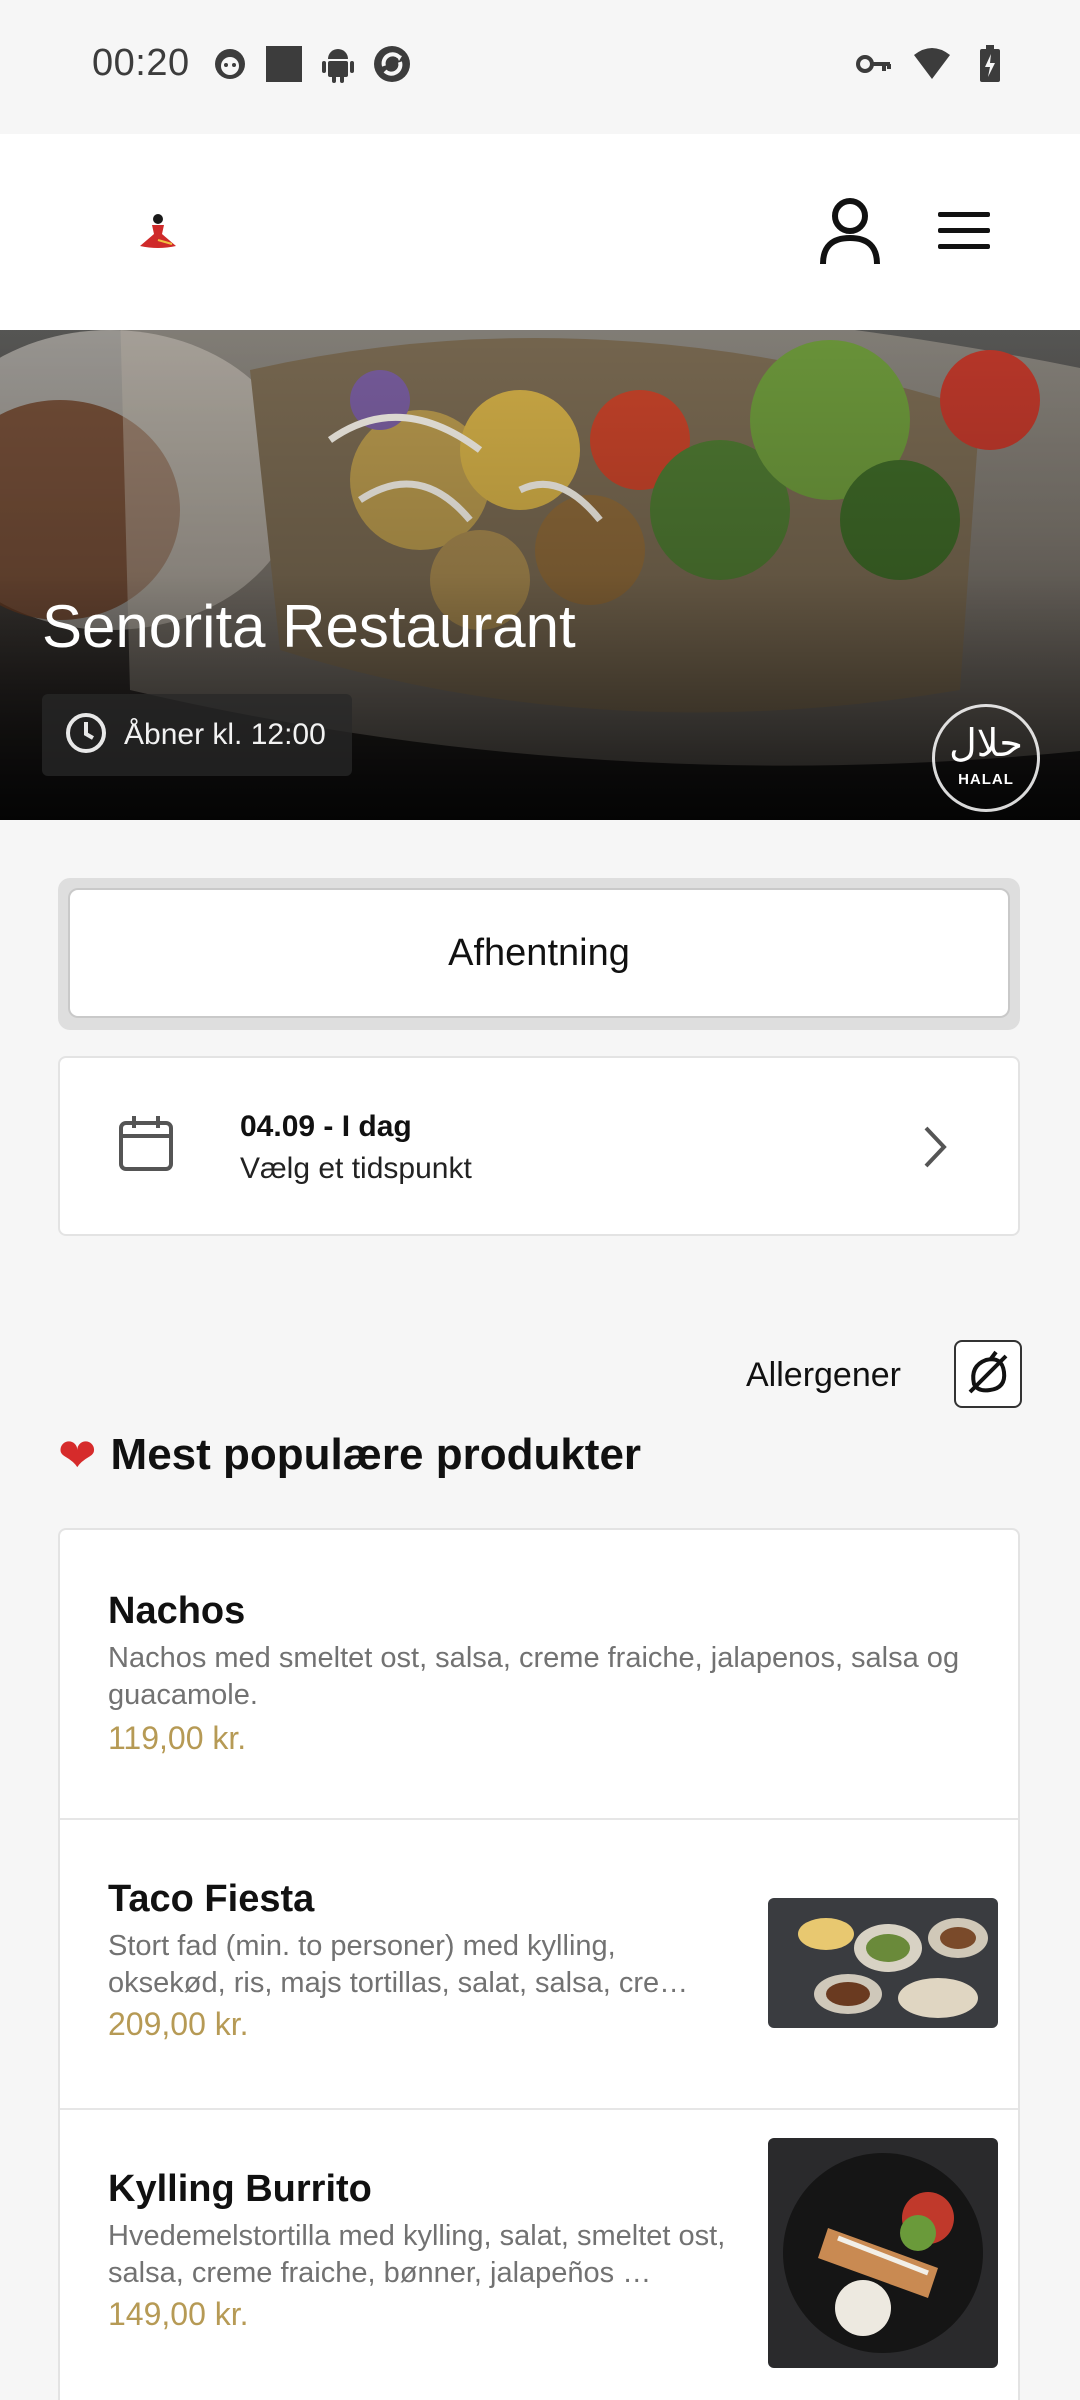 This screenshot has height=2400, width=1080. I want to click on square-icon, so click(284, 64).